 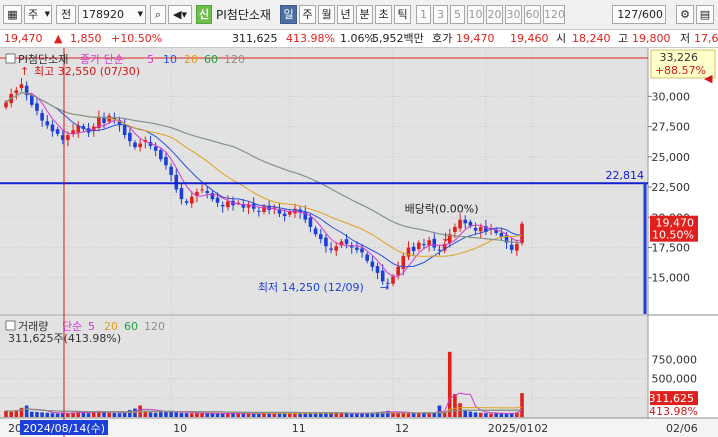 What do you see at coordinates (204, 14) in the screenshot?
I see `new-listing-badge: 신` at bounding box center [204, 14].